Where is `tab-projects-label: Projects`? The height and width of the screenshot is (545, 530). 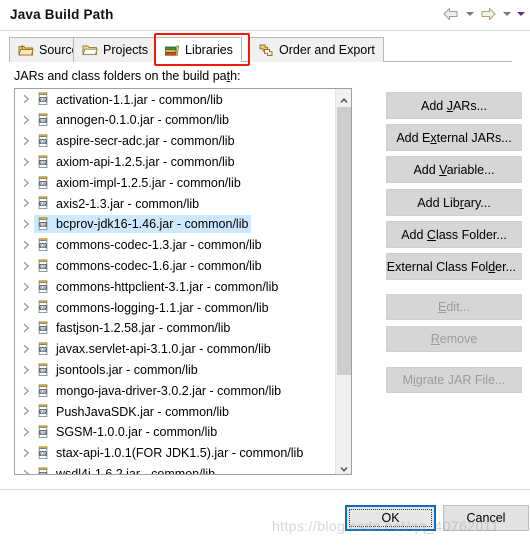
tab-projects-label: Projects is located at coordinates (126, 50).